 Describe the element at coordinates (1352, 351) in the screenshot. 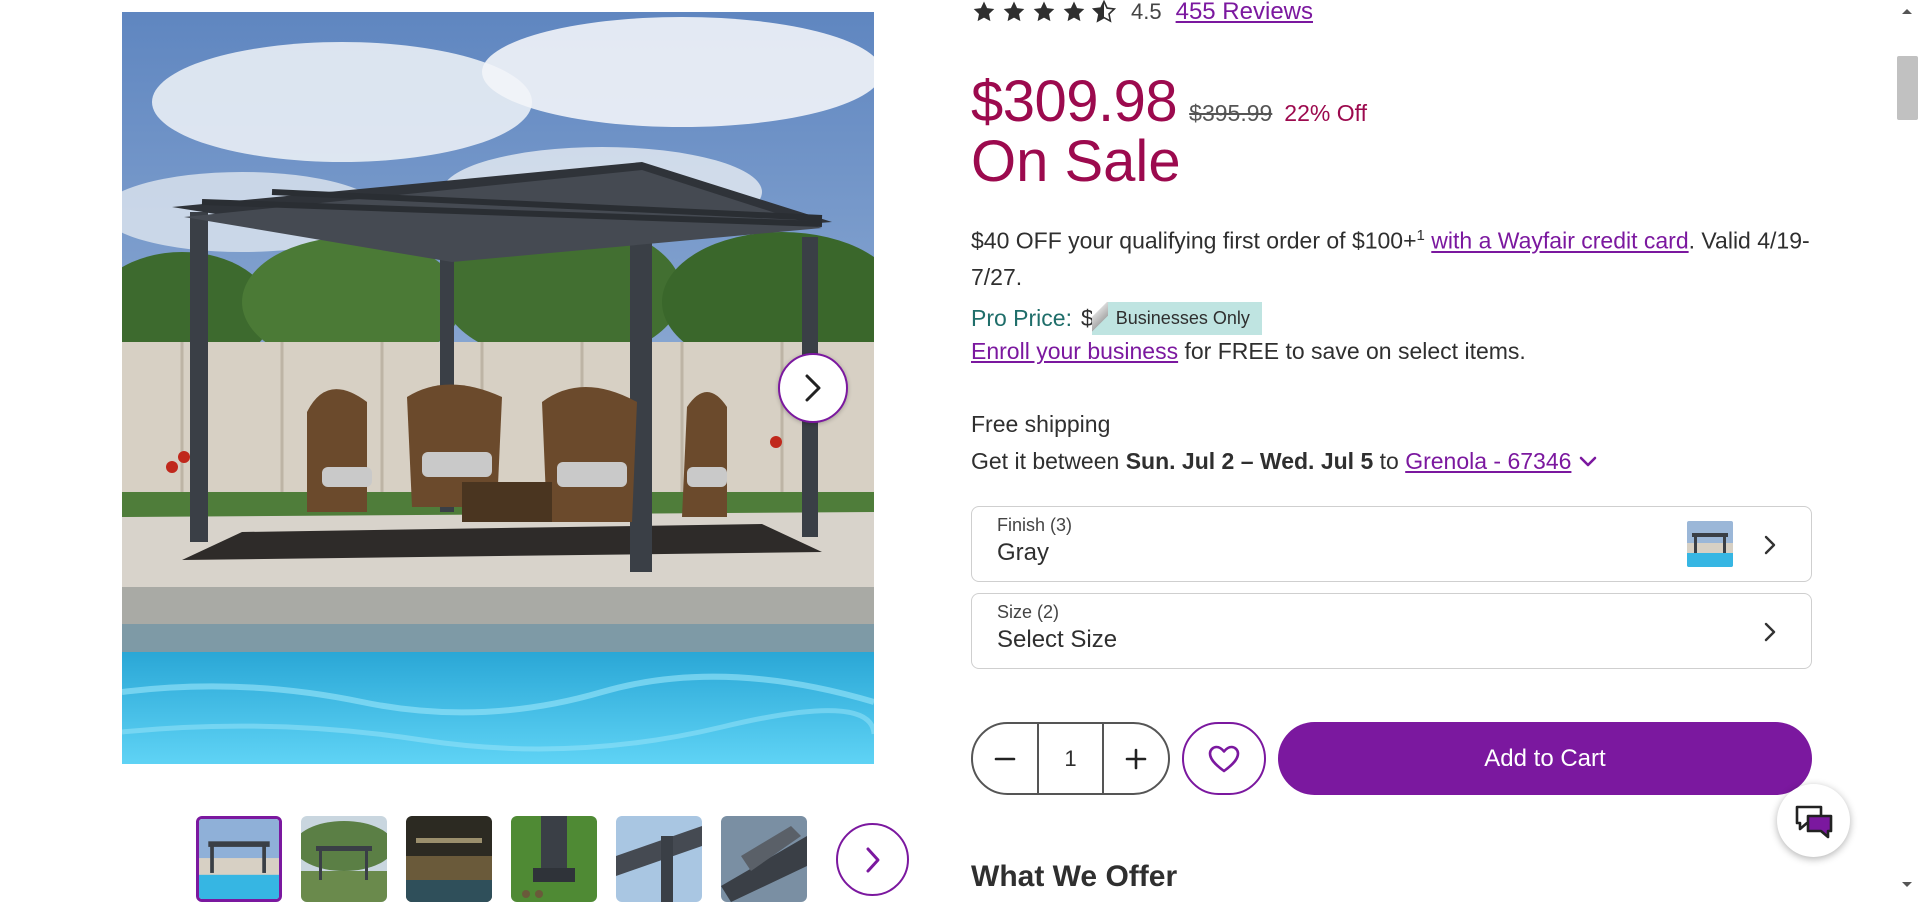

I see `enroll-text: for FREE to save on select items.` at that location.